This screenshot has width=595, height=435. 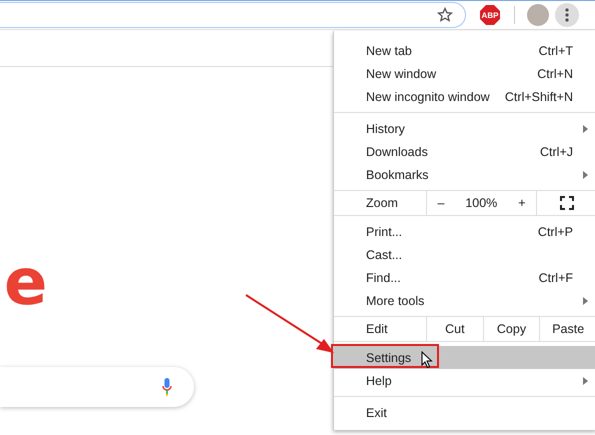 I want to click on shortcut-label: Ctrl+Shift+N, so click(x=538, y=97).